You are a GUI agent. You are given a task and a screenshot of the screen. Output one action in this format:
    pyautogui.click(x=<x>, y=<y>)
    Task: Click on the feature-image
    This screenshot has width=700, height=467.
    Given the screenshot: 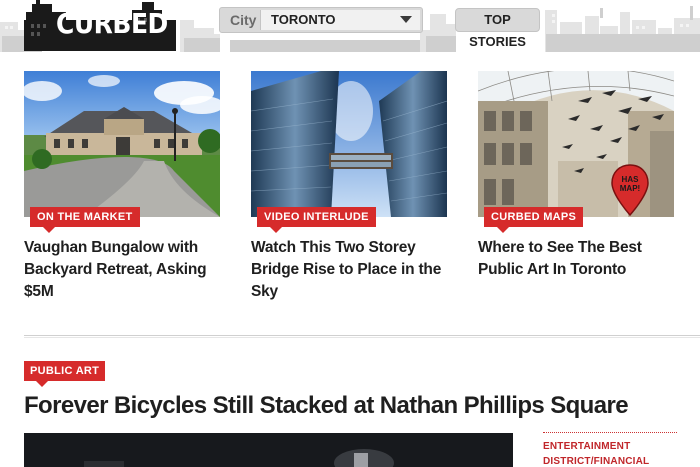 What is the action you would take?
    pyautogui.click(x=268, y=450)
    